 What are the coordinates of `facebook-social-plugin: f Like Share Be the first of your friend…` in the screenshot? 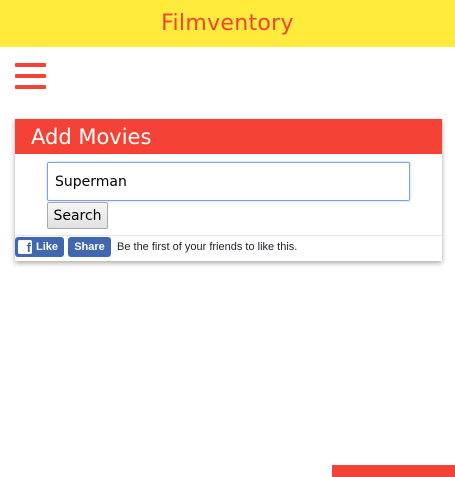 It's located at (156, 247).